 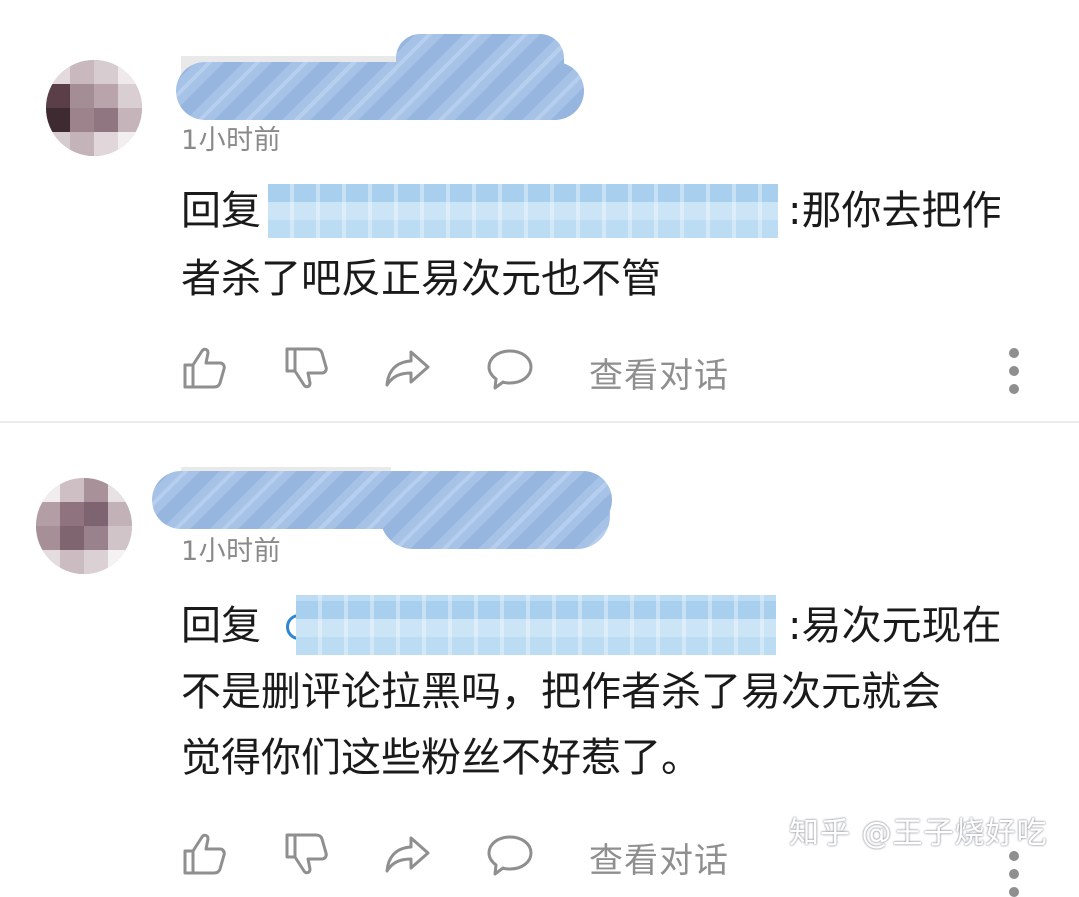 I want to click on comment-text-line: :那你去把作, so click(x=895, y=211).